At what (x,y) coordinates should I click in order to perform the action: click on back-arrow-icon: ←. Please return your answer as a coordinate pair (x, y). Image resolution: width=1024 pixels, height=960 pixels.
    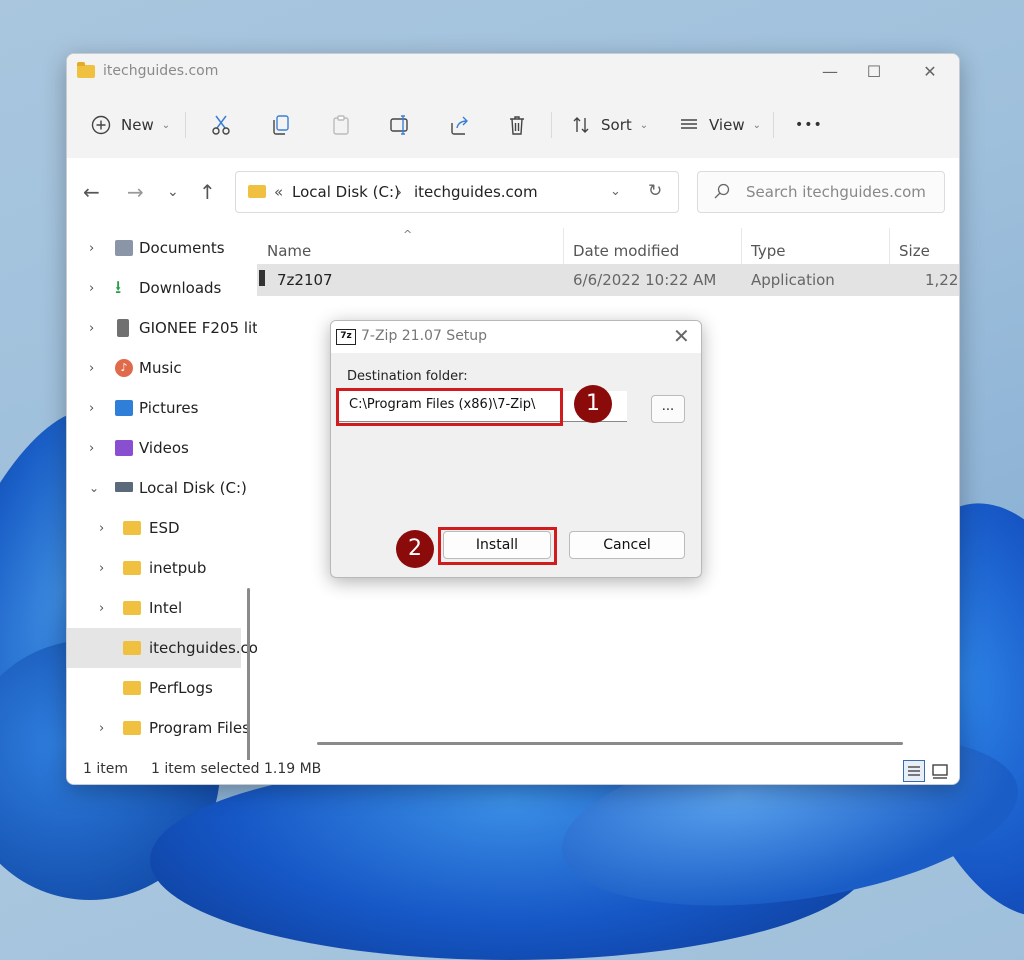
    Looking at the image, I should click on (91, 192).